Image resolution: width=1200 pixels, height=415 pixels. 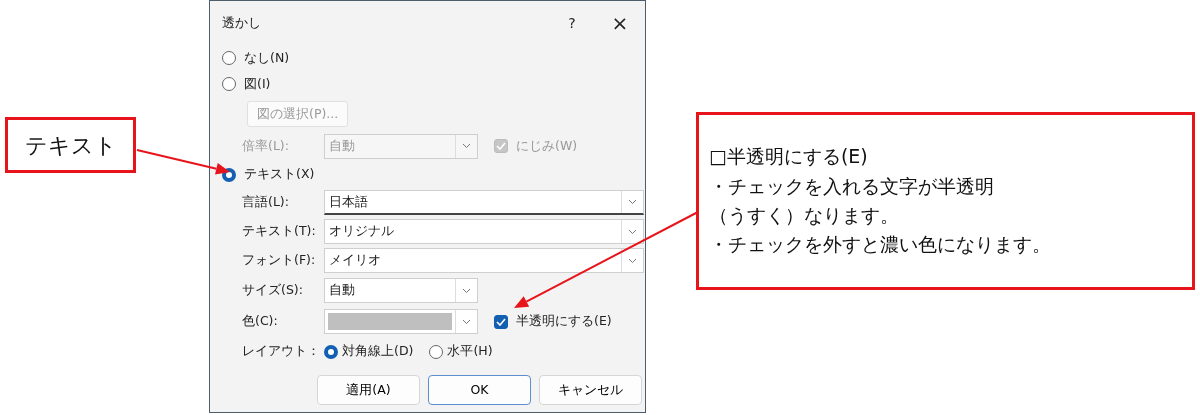 I want to click on dialog-button: OK, so click(x=479, y=390).